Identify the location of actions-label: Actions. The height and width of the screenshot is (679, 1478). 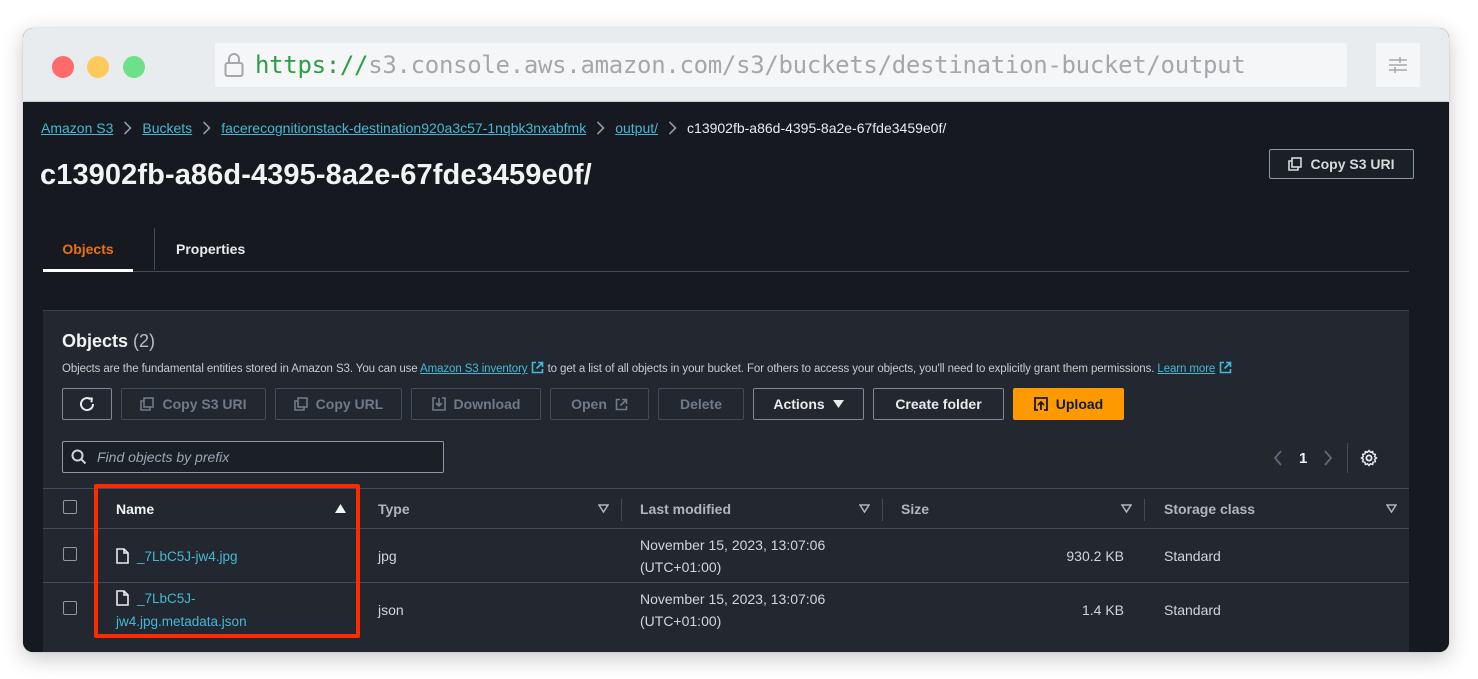
(799, 404).